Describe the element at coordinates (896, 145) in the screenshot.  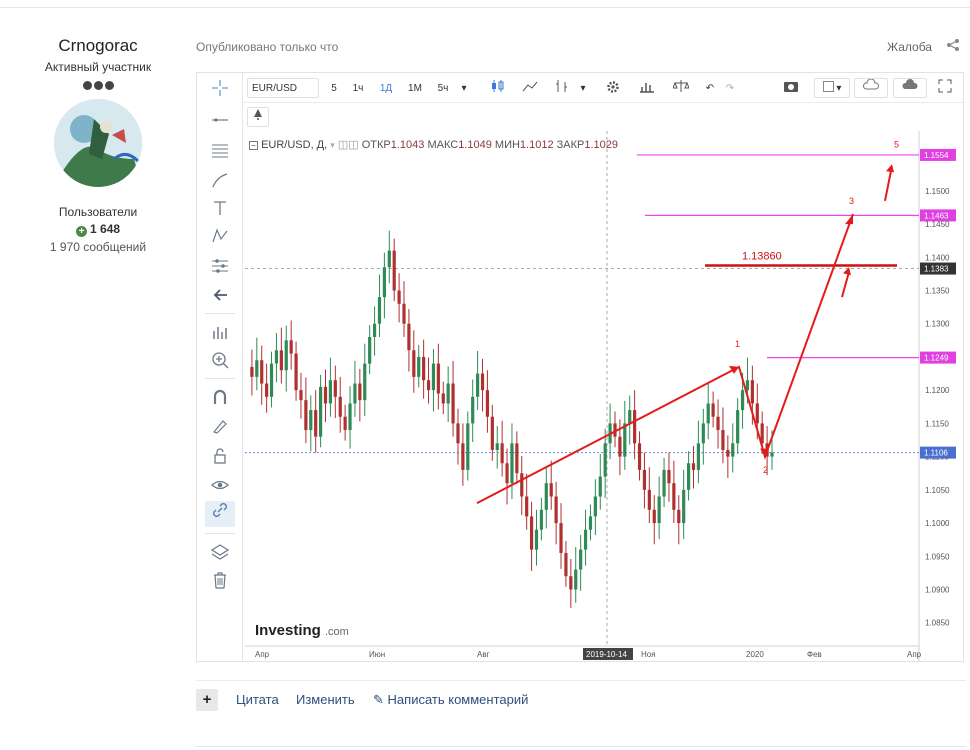
I see `wave-label: 5` at that location.